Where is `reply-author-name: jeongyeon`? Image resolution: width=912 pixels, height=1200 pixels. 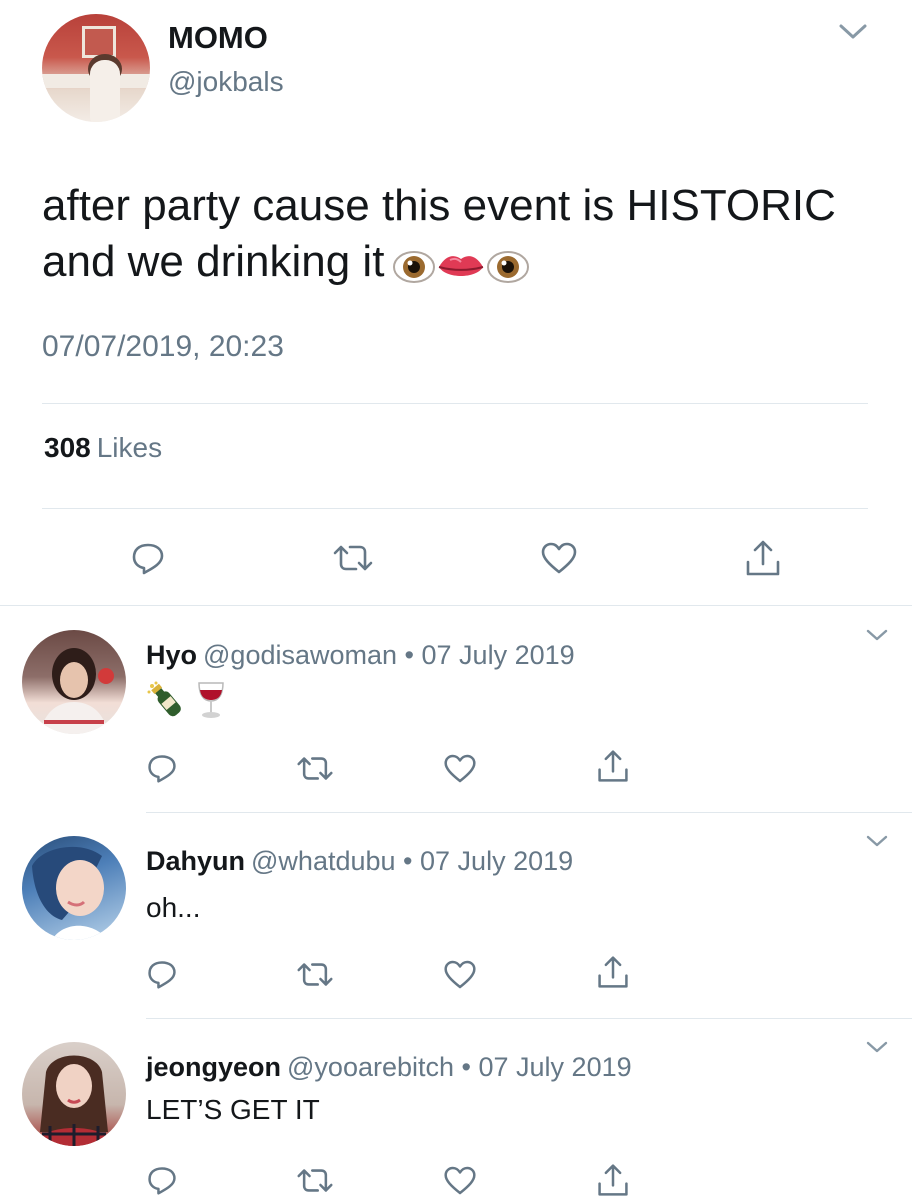 reply-author-name: jeongyeon is located at coordinates (213, 1067).